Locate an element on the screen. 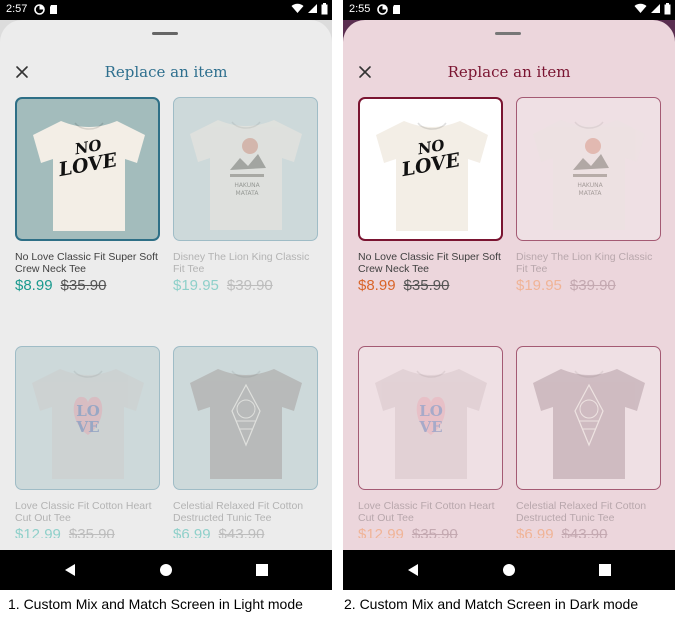  status-time: 2:57 is located at coordinates (17, 9).